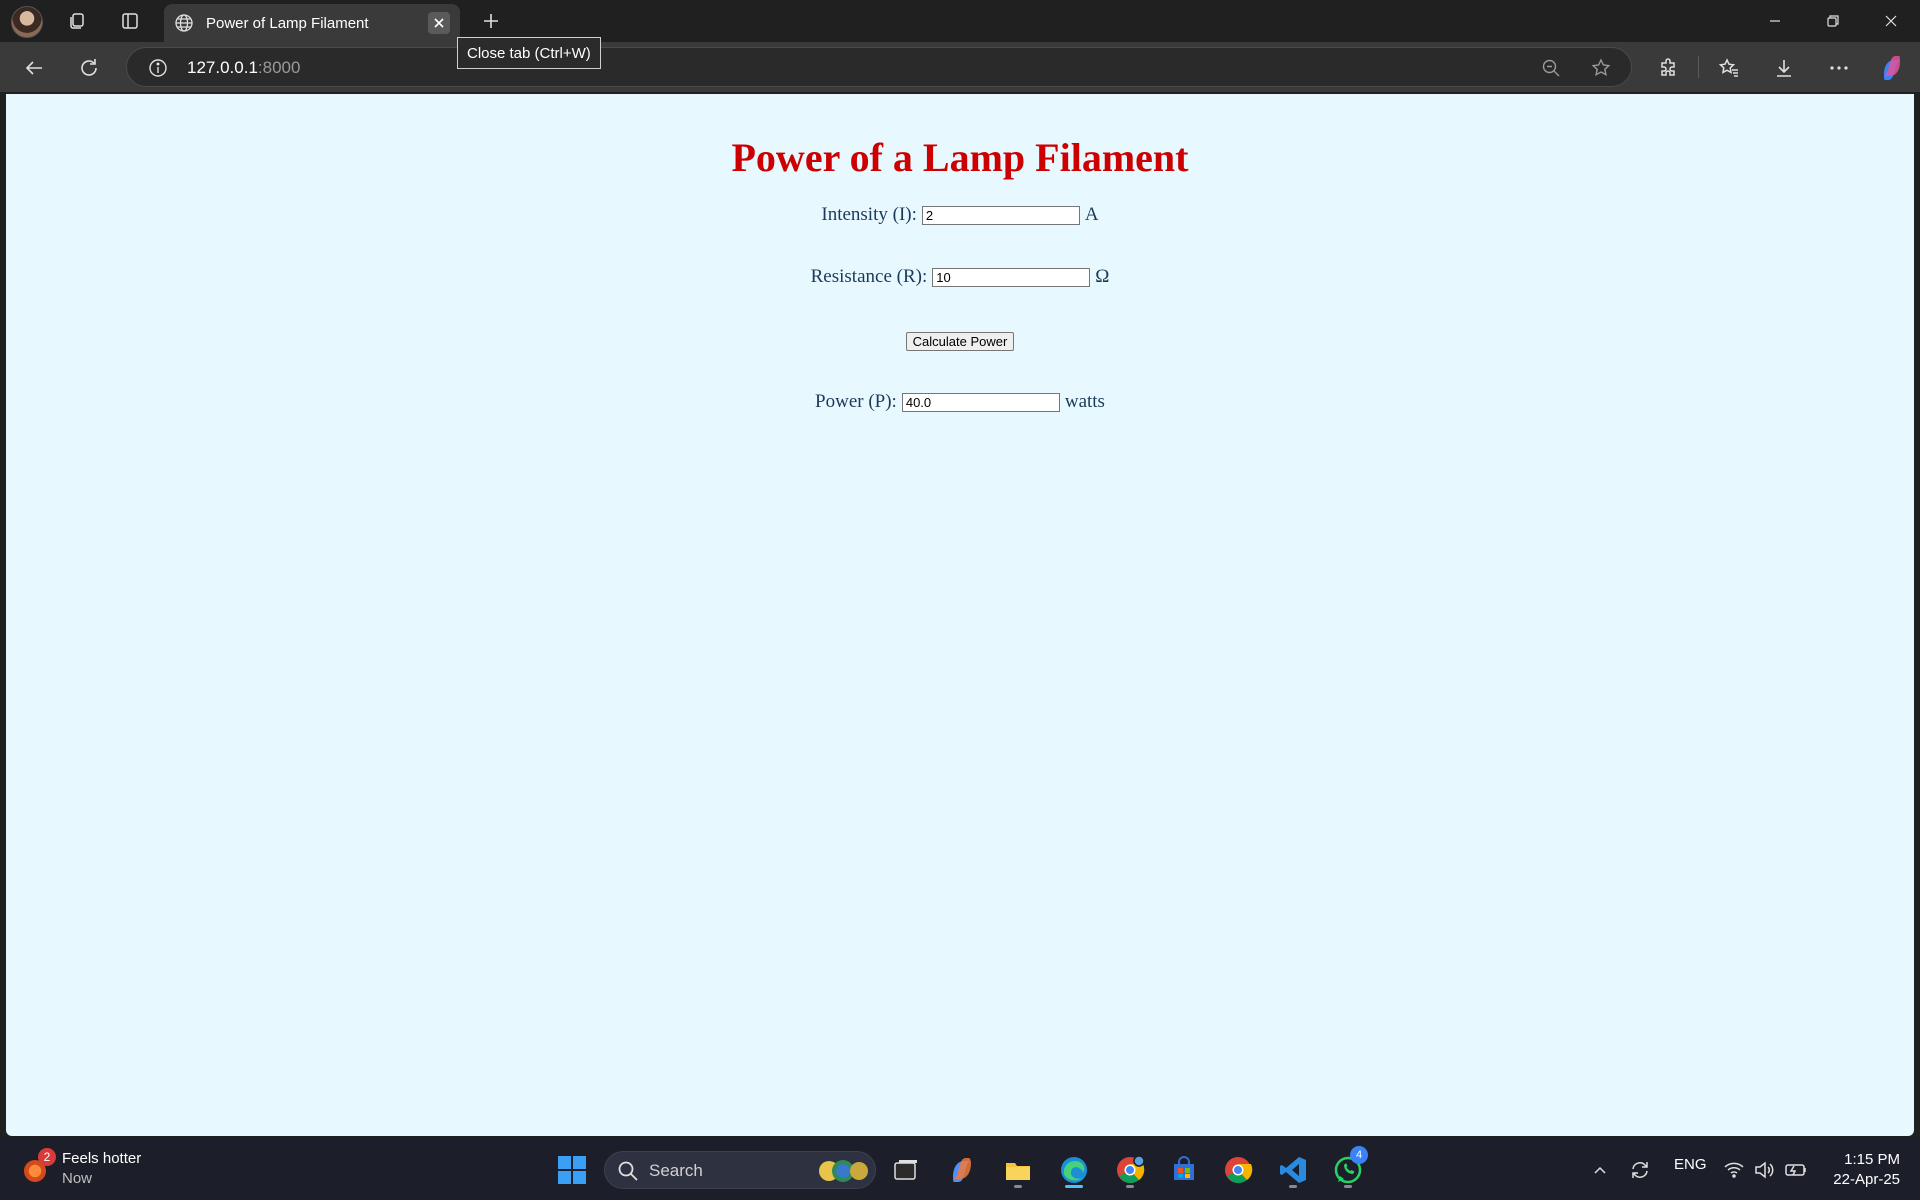 This screenshot has height=1200, width=1920. I want to click on edge-browser-icon, so click(1074, 1170).